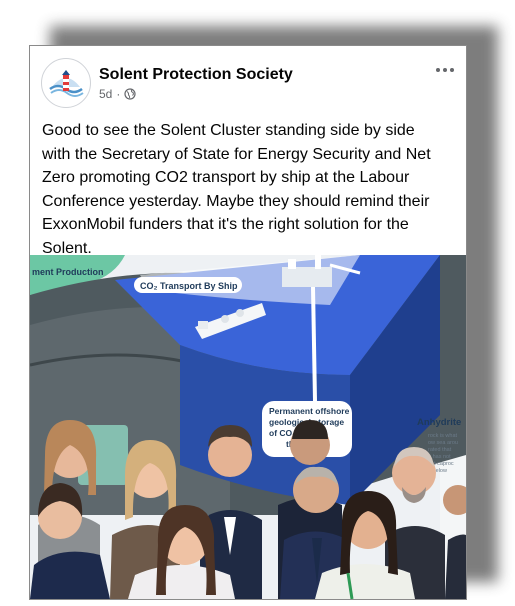 This screenshot has width=515, height=606. I want to click on side-title: Anhydrite, so click(439, 422).